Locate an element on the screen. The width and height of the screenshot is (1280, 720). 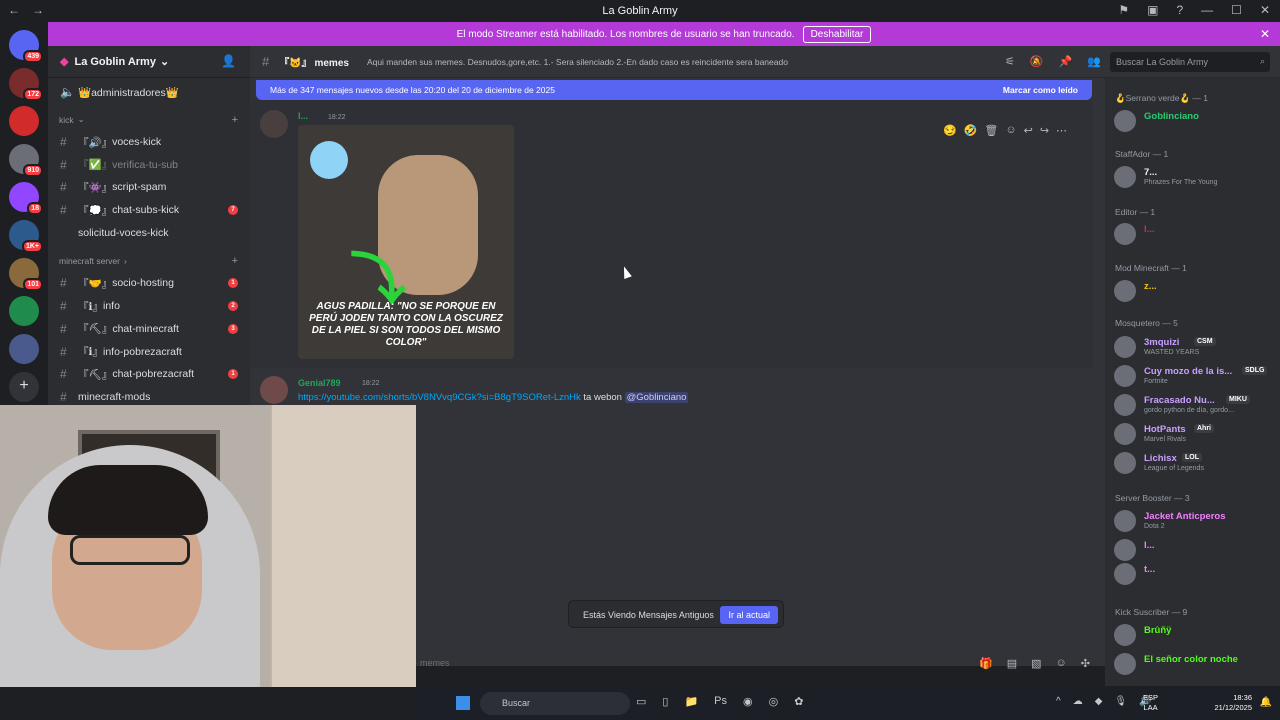
channel-script-spam: # 『👾』 script-spam is located at coordinates (149, 187).